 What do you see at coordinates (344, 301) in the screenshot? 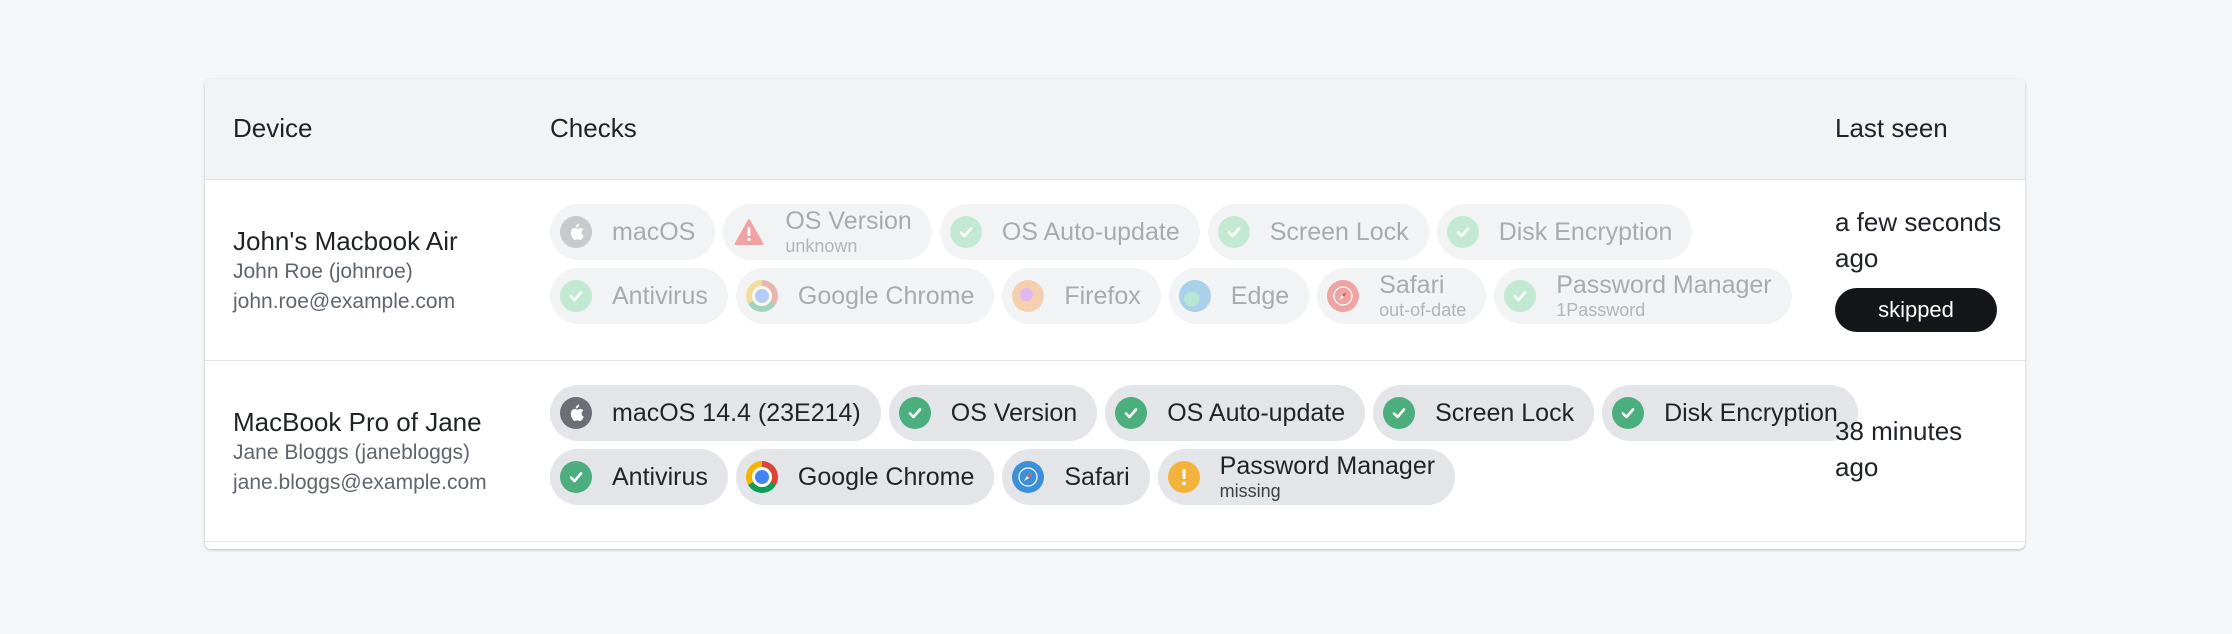
I see `device-email: john.roe@example.com` at bounding box center [344, 301].